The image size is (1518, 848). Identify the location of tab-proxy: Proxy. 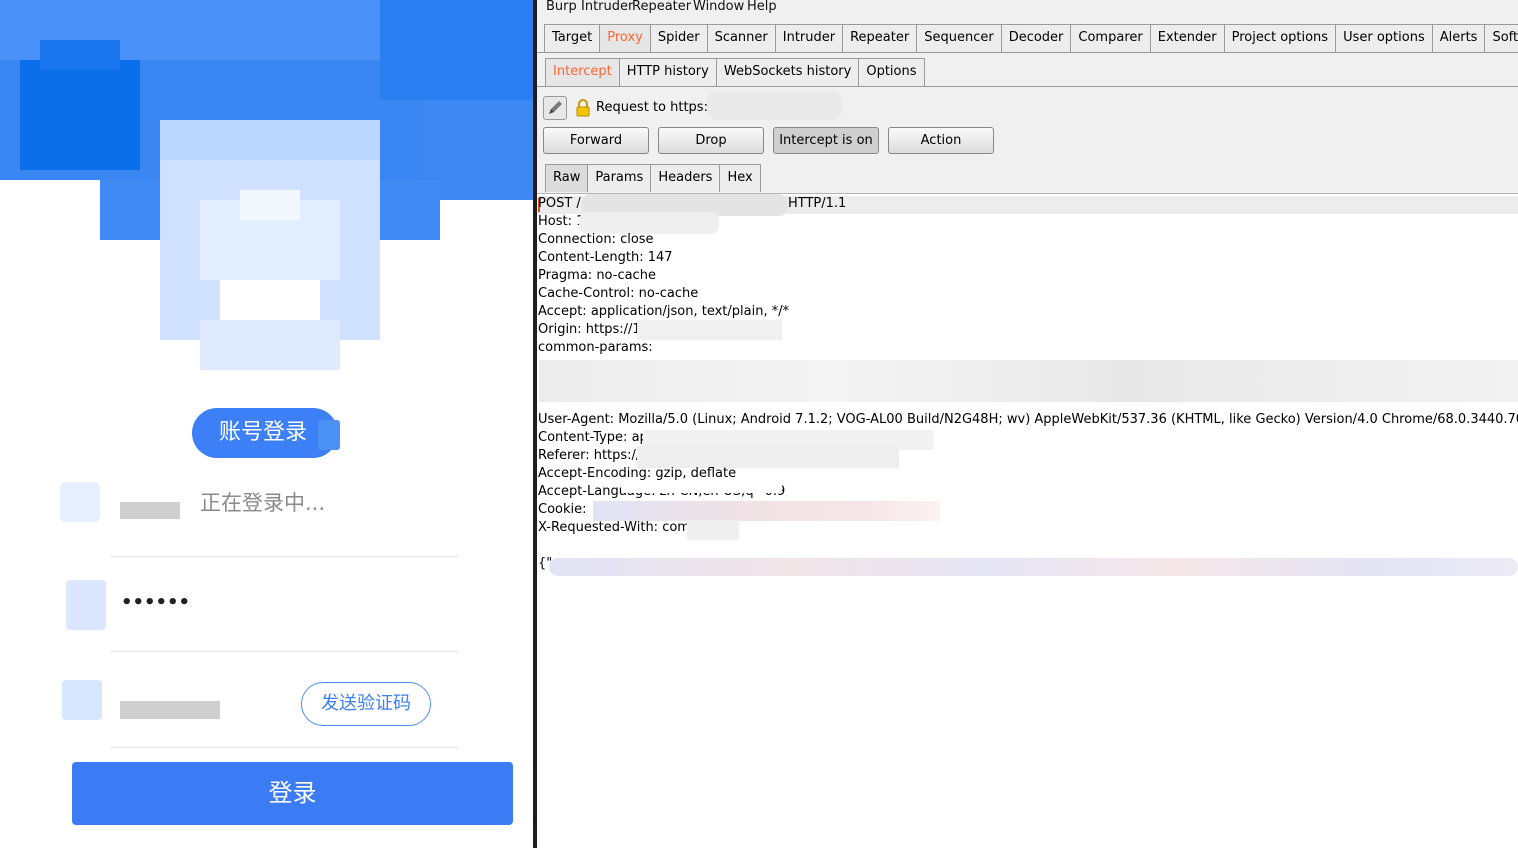
(625, 38).